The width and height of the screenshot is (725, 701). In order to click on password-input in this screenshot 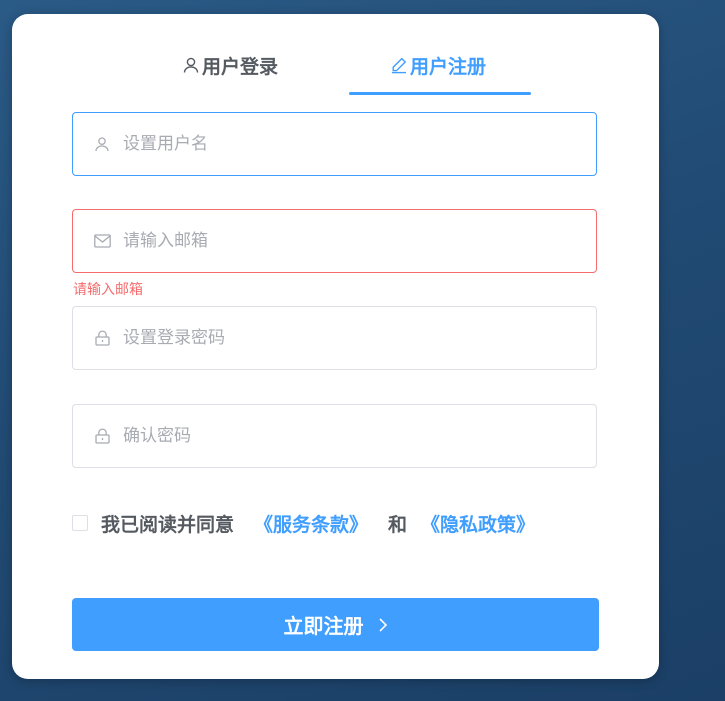, I will do `click(359, 338)`.